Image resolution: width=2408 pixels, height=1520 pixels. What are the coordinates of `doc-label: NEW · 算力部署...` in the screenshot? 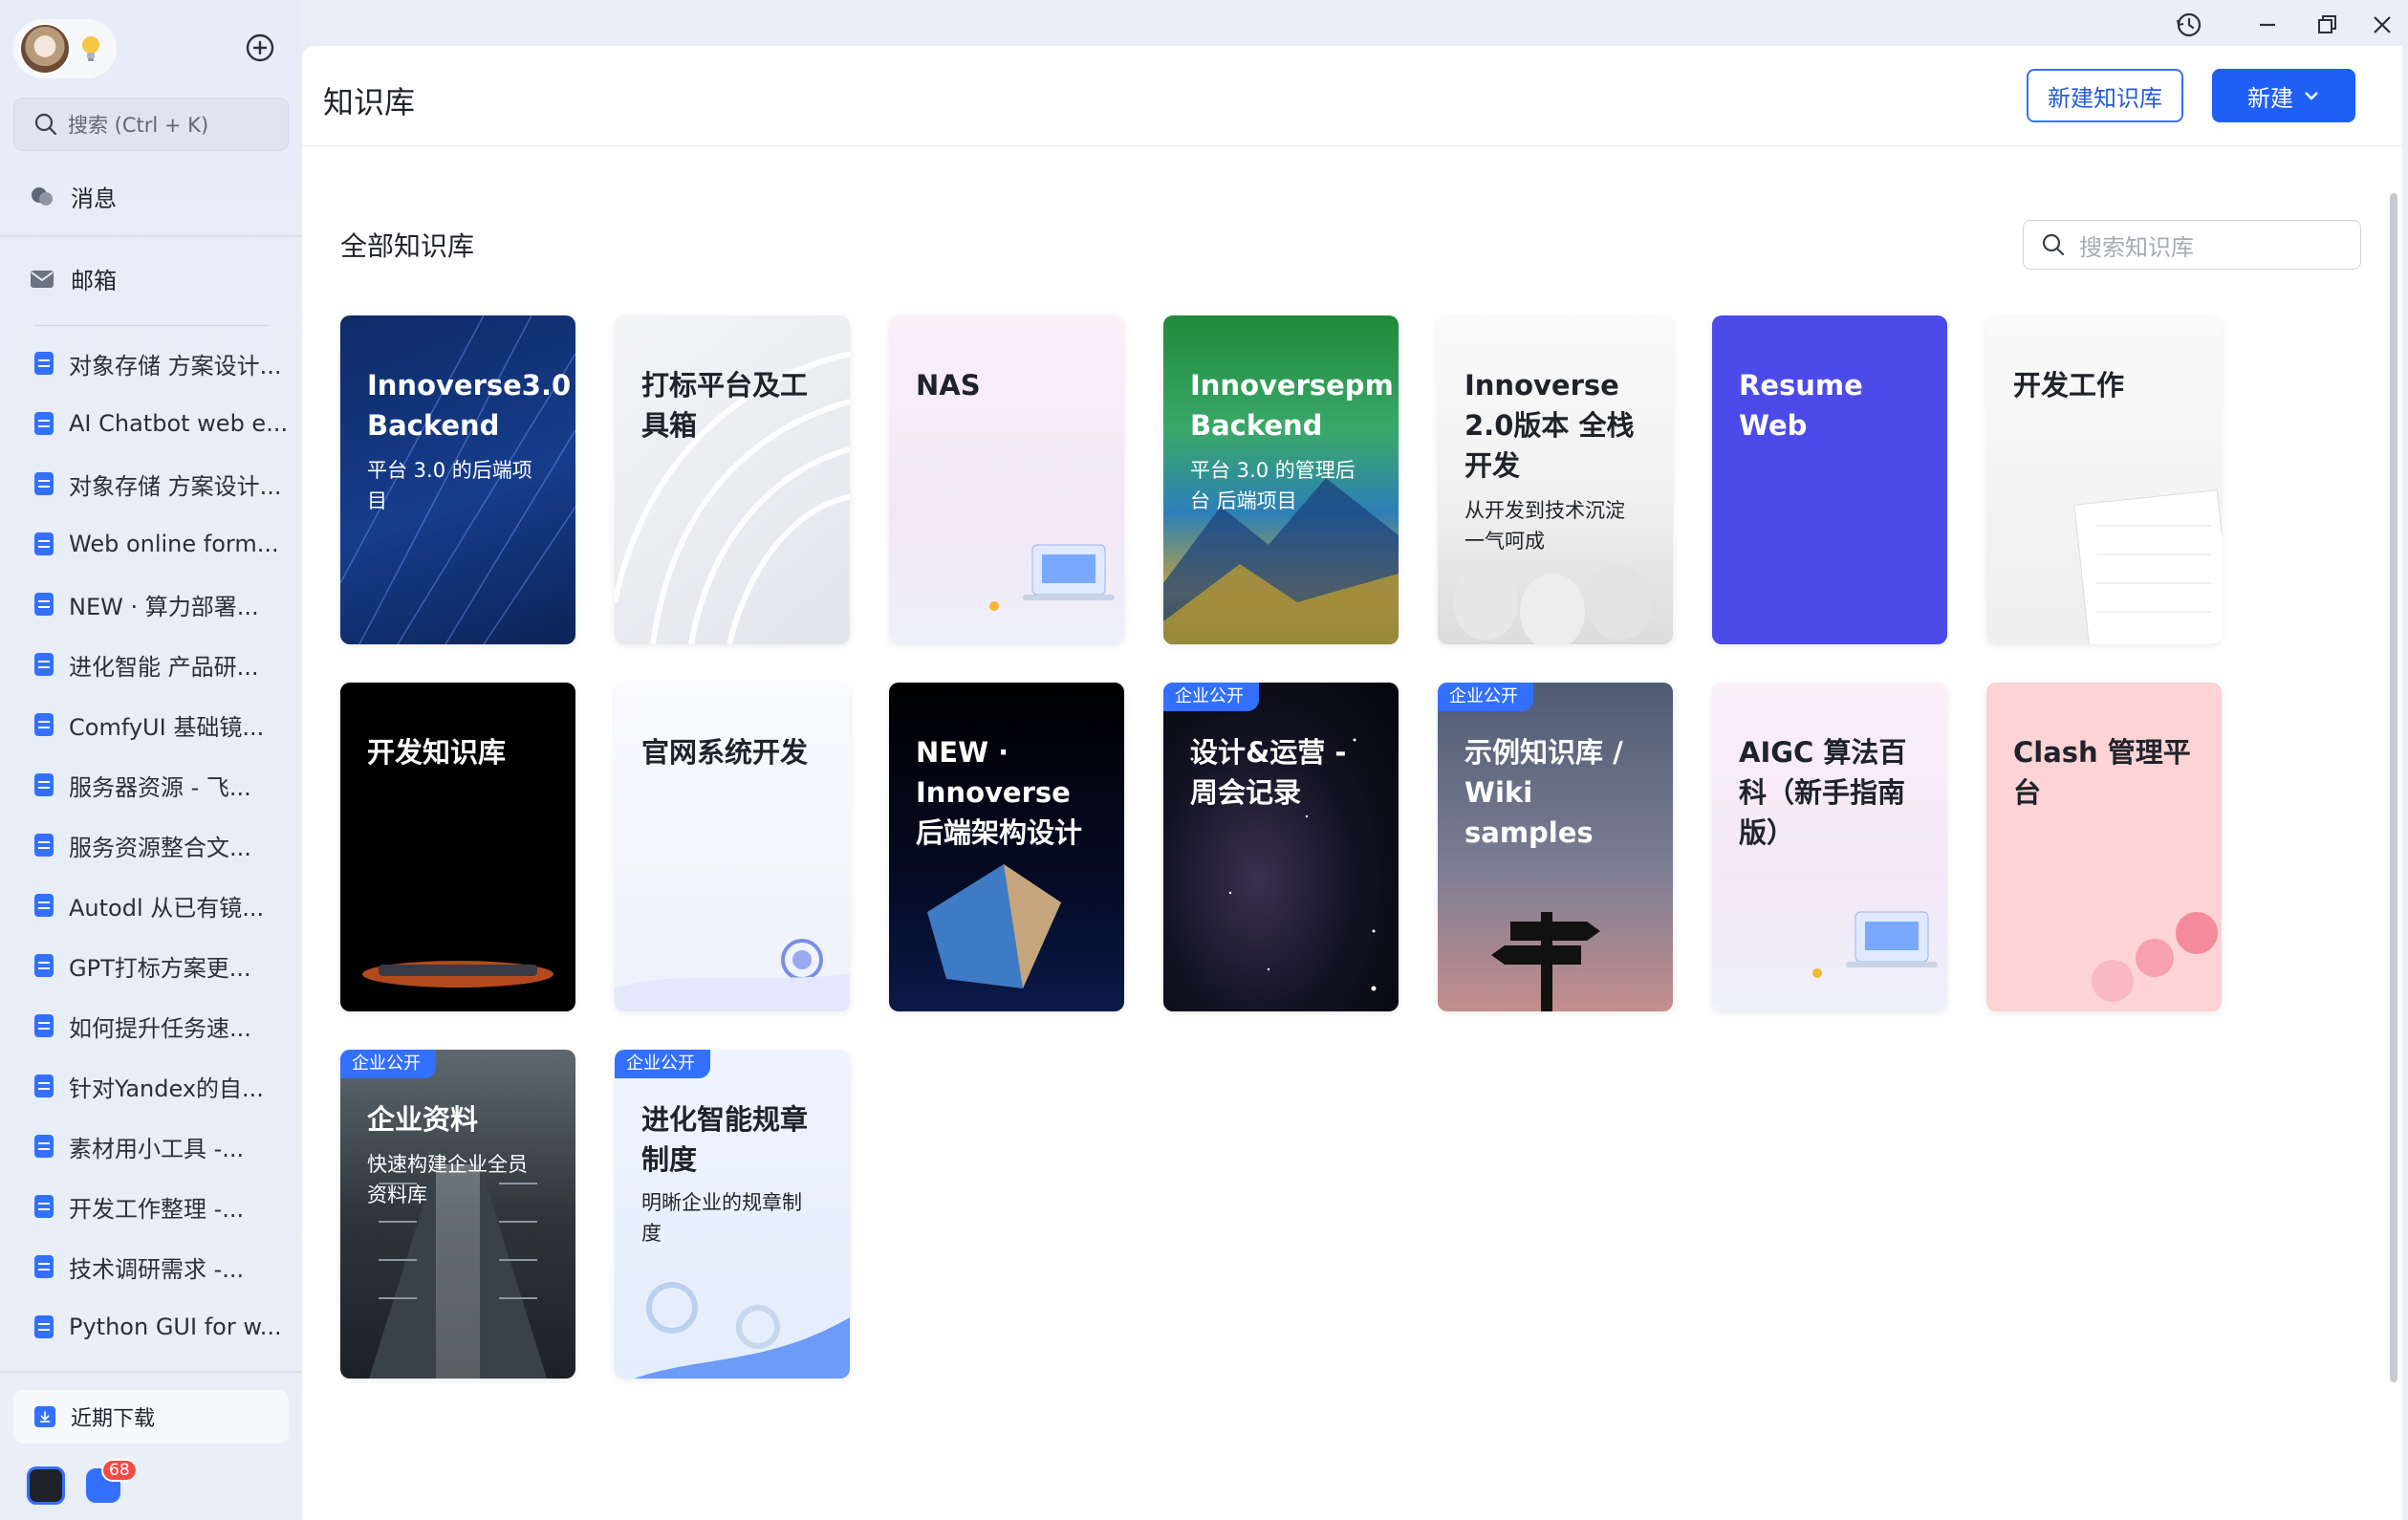 It's located at (164, 606).